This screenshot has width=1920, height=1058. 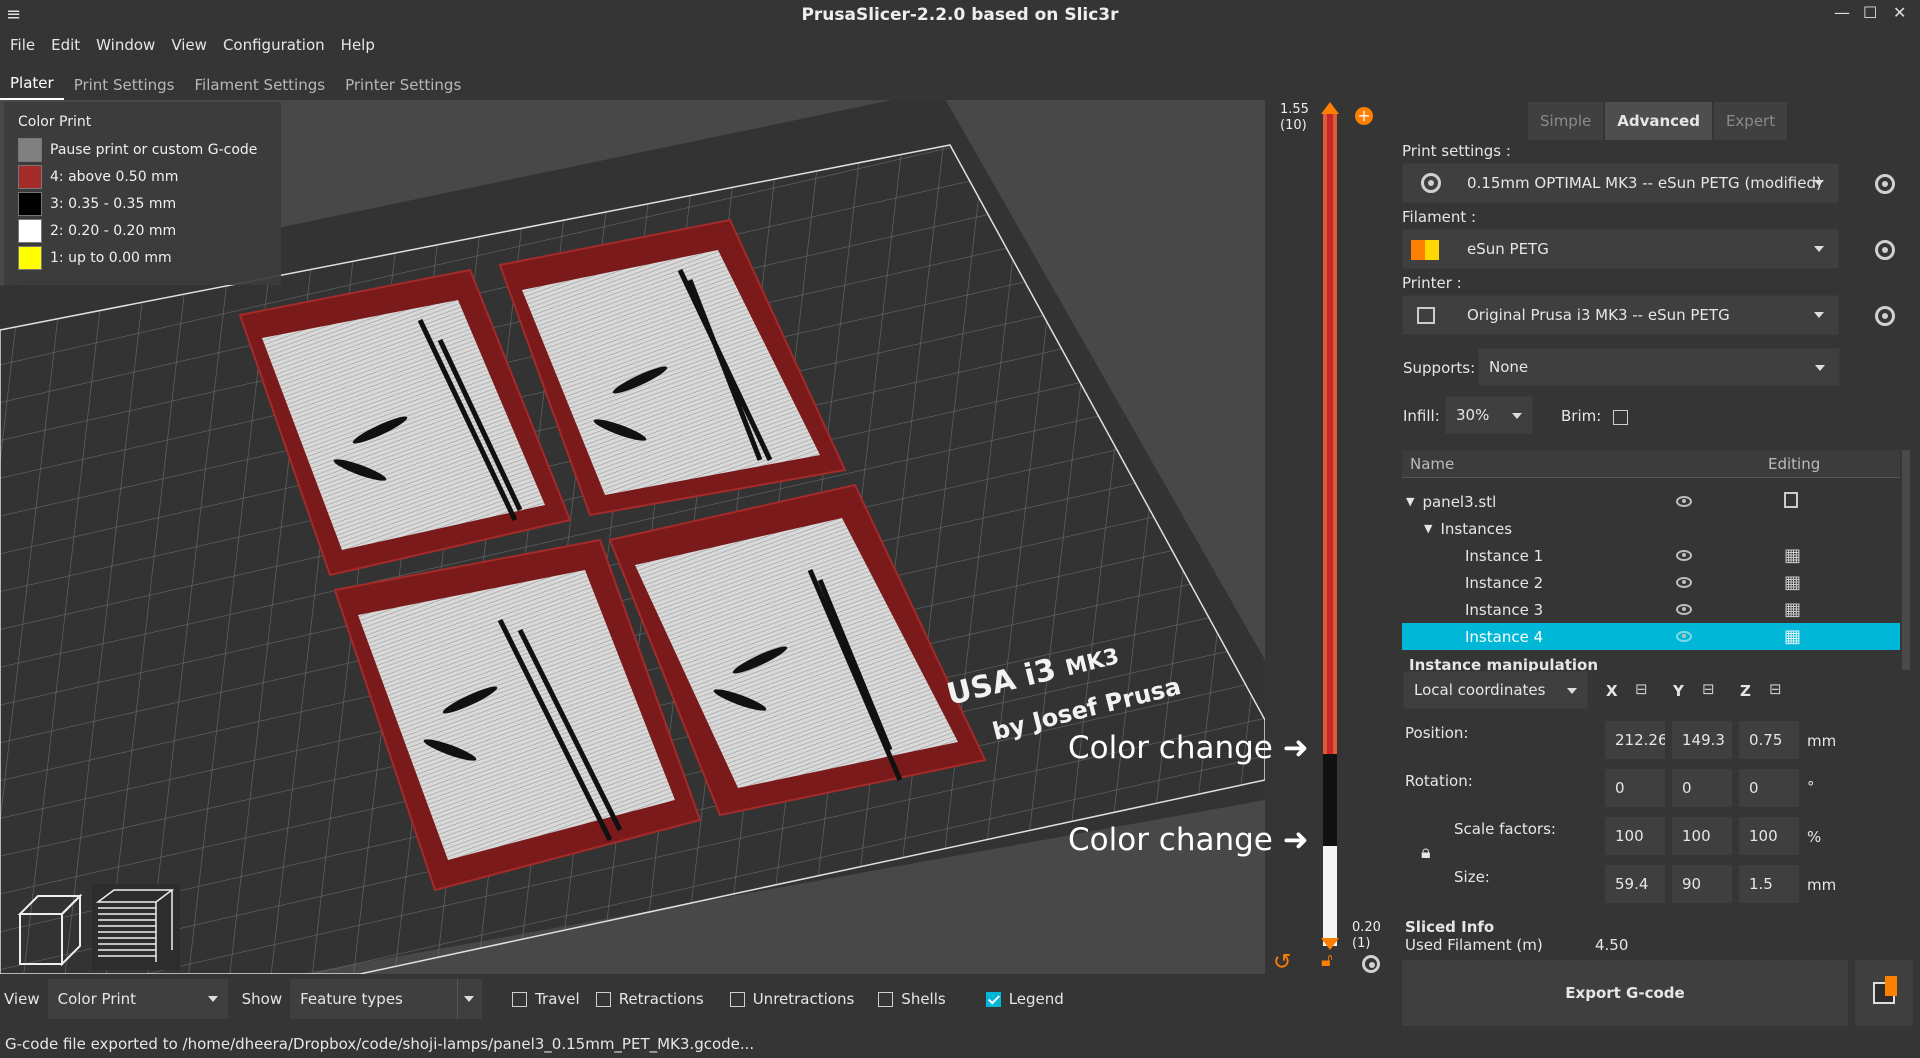 I want to click on tab-plater: Plater, so click(x=32, y=87).